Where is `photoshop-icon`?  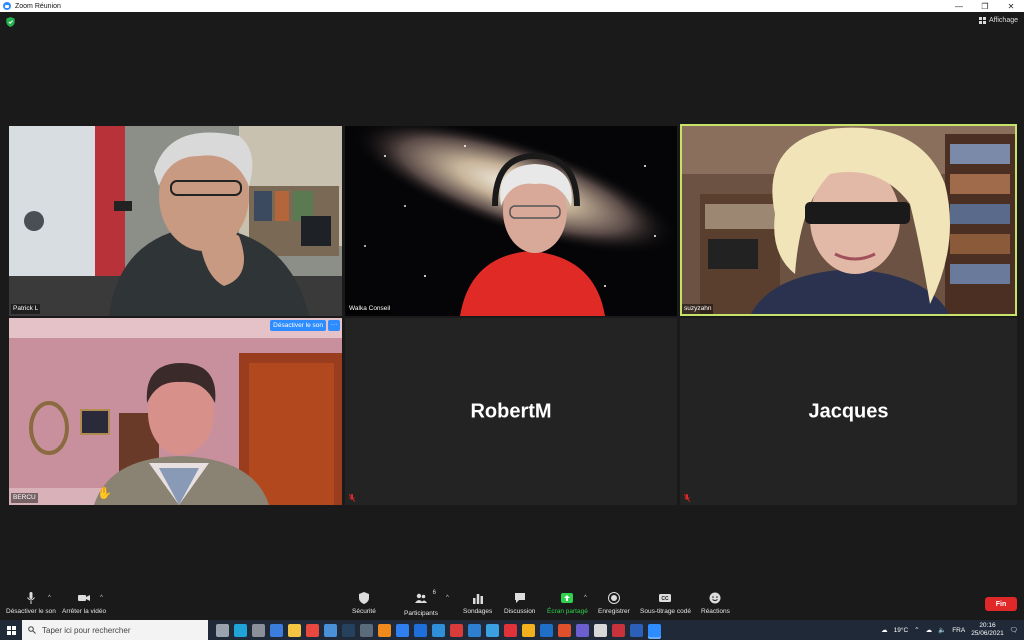
photoshop-icon is located at coordinates (348, 630).